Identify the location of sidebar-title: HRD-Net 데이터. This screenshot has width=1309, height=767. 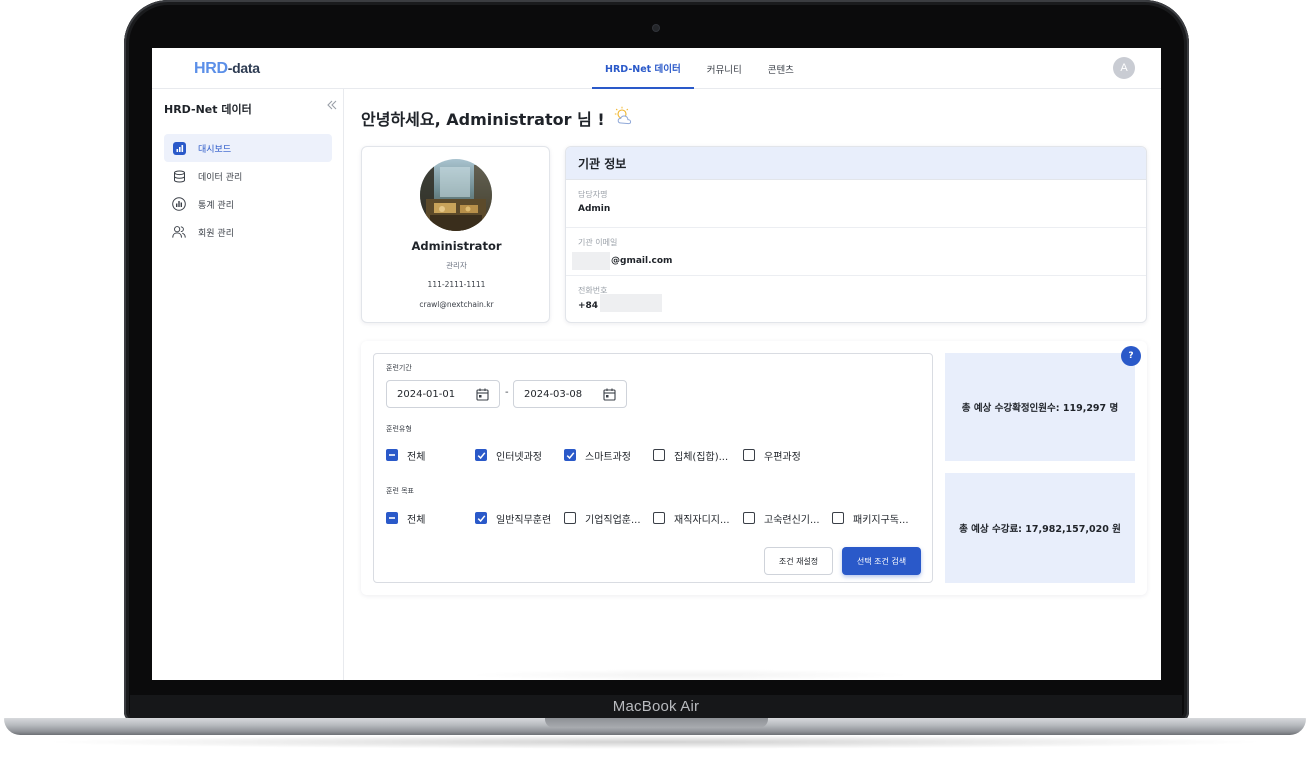
(208, 109).